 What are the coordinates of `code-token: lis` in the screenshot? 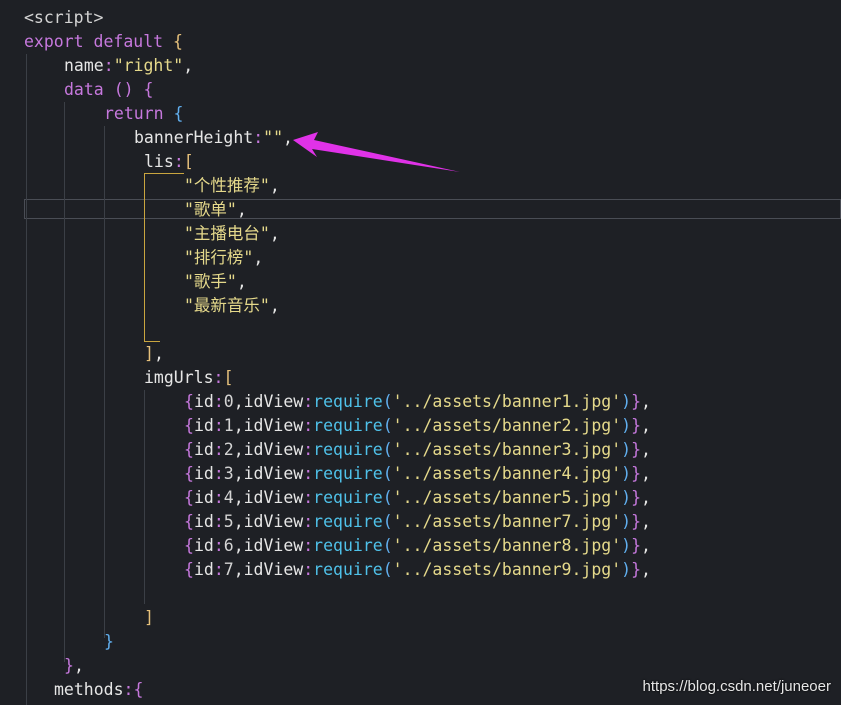 It's located at (159, 161).